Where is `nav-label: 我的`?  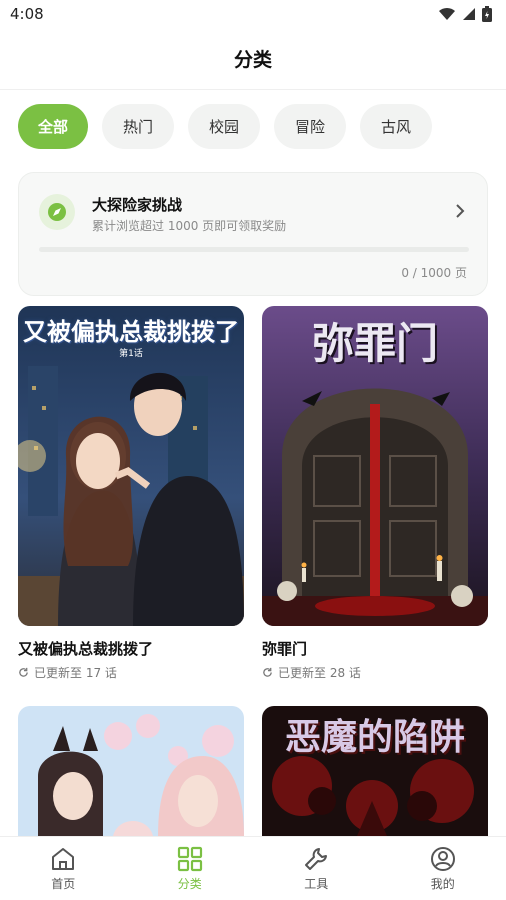 nav-label: 我的 is located at coordinates (442, 884).